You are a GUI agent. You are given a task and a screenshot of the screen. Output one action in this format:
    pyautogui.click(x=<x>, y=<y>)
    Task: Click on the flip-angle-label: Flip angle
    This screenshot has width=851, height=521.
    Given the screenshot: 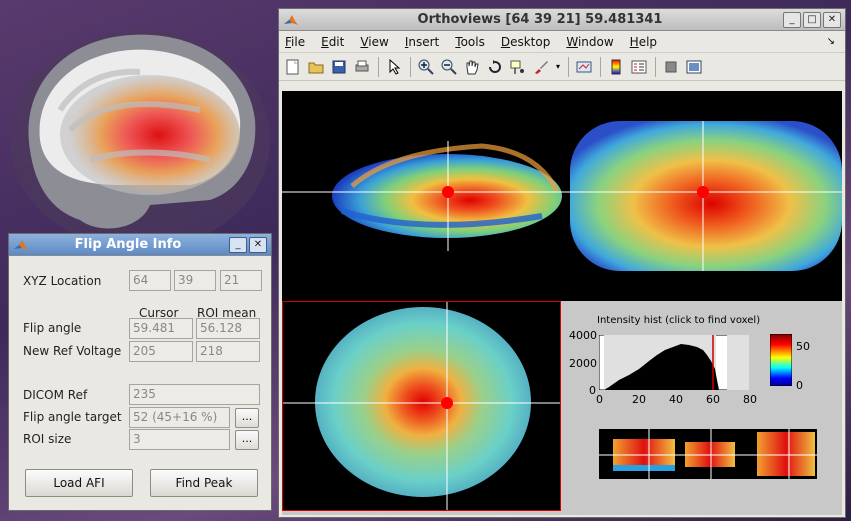 What is the action you would take?
    pyautogui.click(x=52, y=328)
    